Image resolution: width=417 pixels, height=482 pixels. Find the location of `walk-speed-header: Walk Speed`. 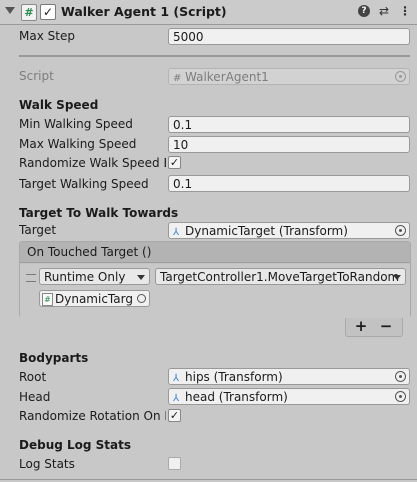

walk-speed-header: Walk Speed is located at coordinates (59, 105).